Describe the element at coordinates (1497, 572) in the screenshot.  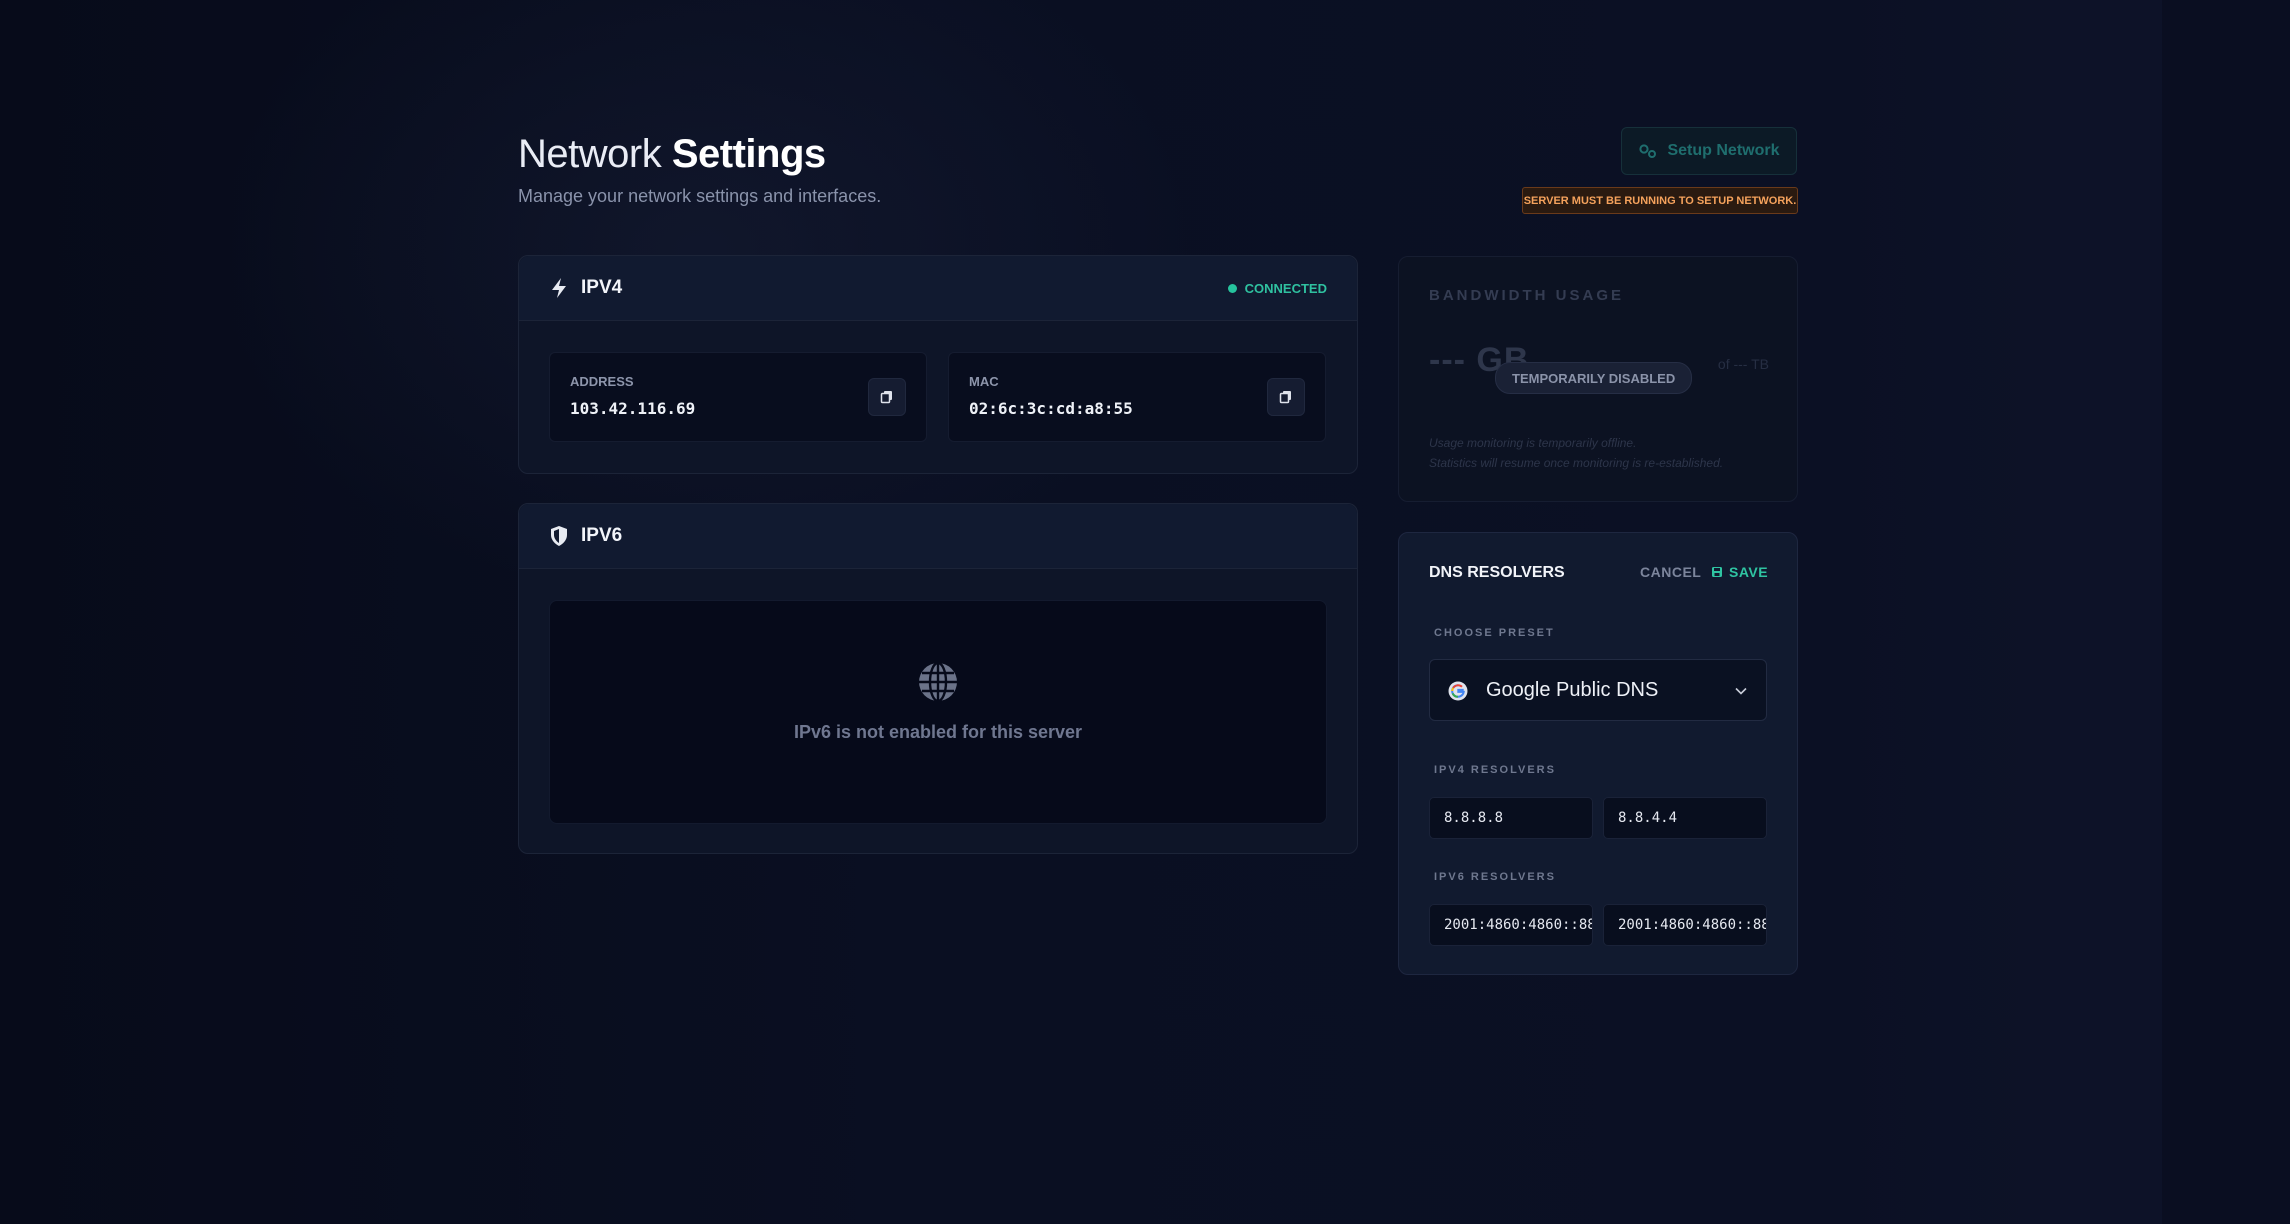
I see `dns-title: DNS RESOLVERS` at that location.